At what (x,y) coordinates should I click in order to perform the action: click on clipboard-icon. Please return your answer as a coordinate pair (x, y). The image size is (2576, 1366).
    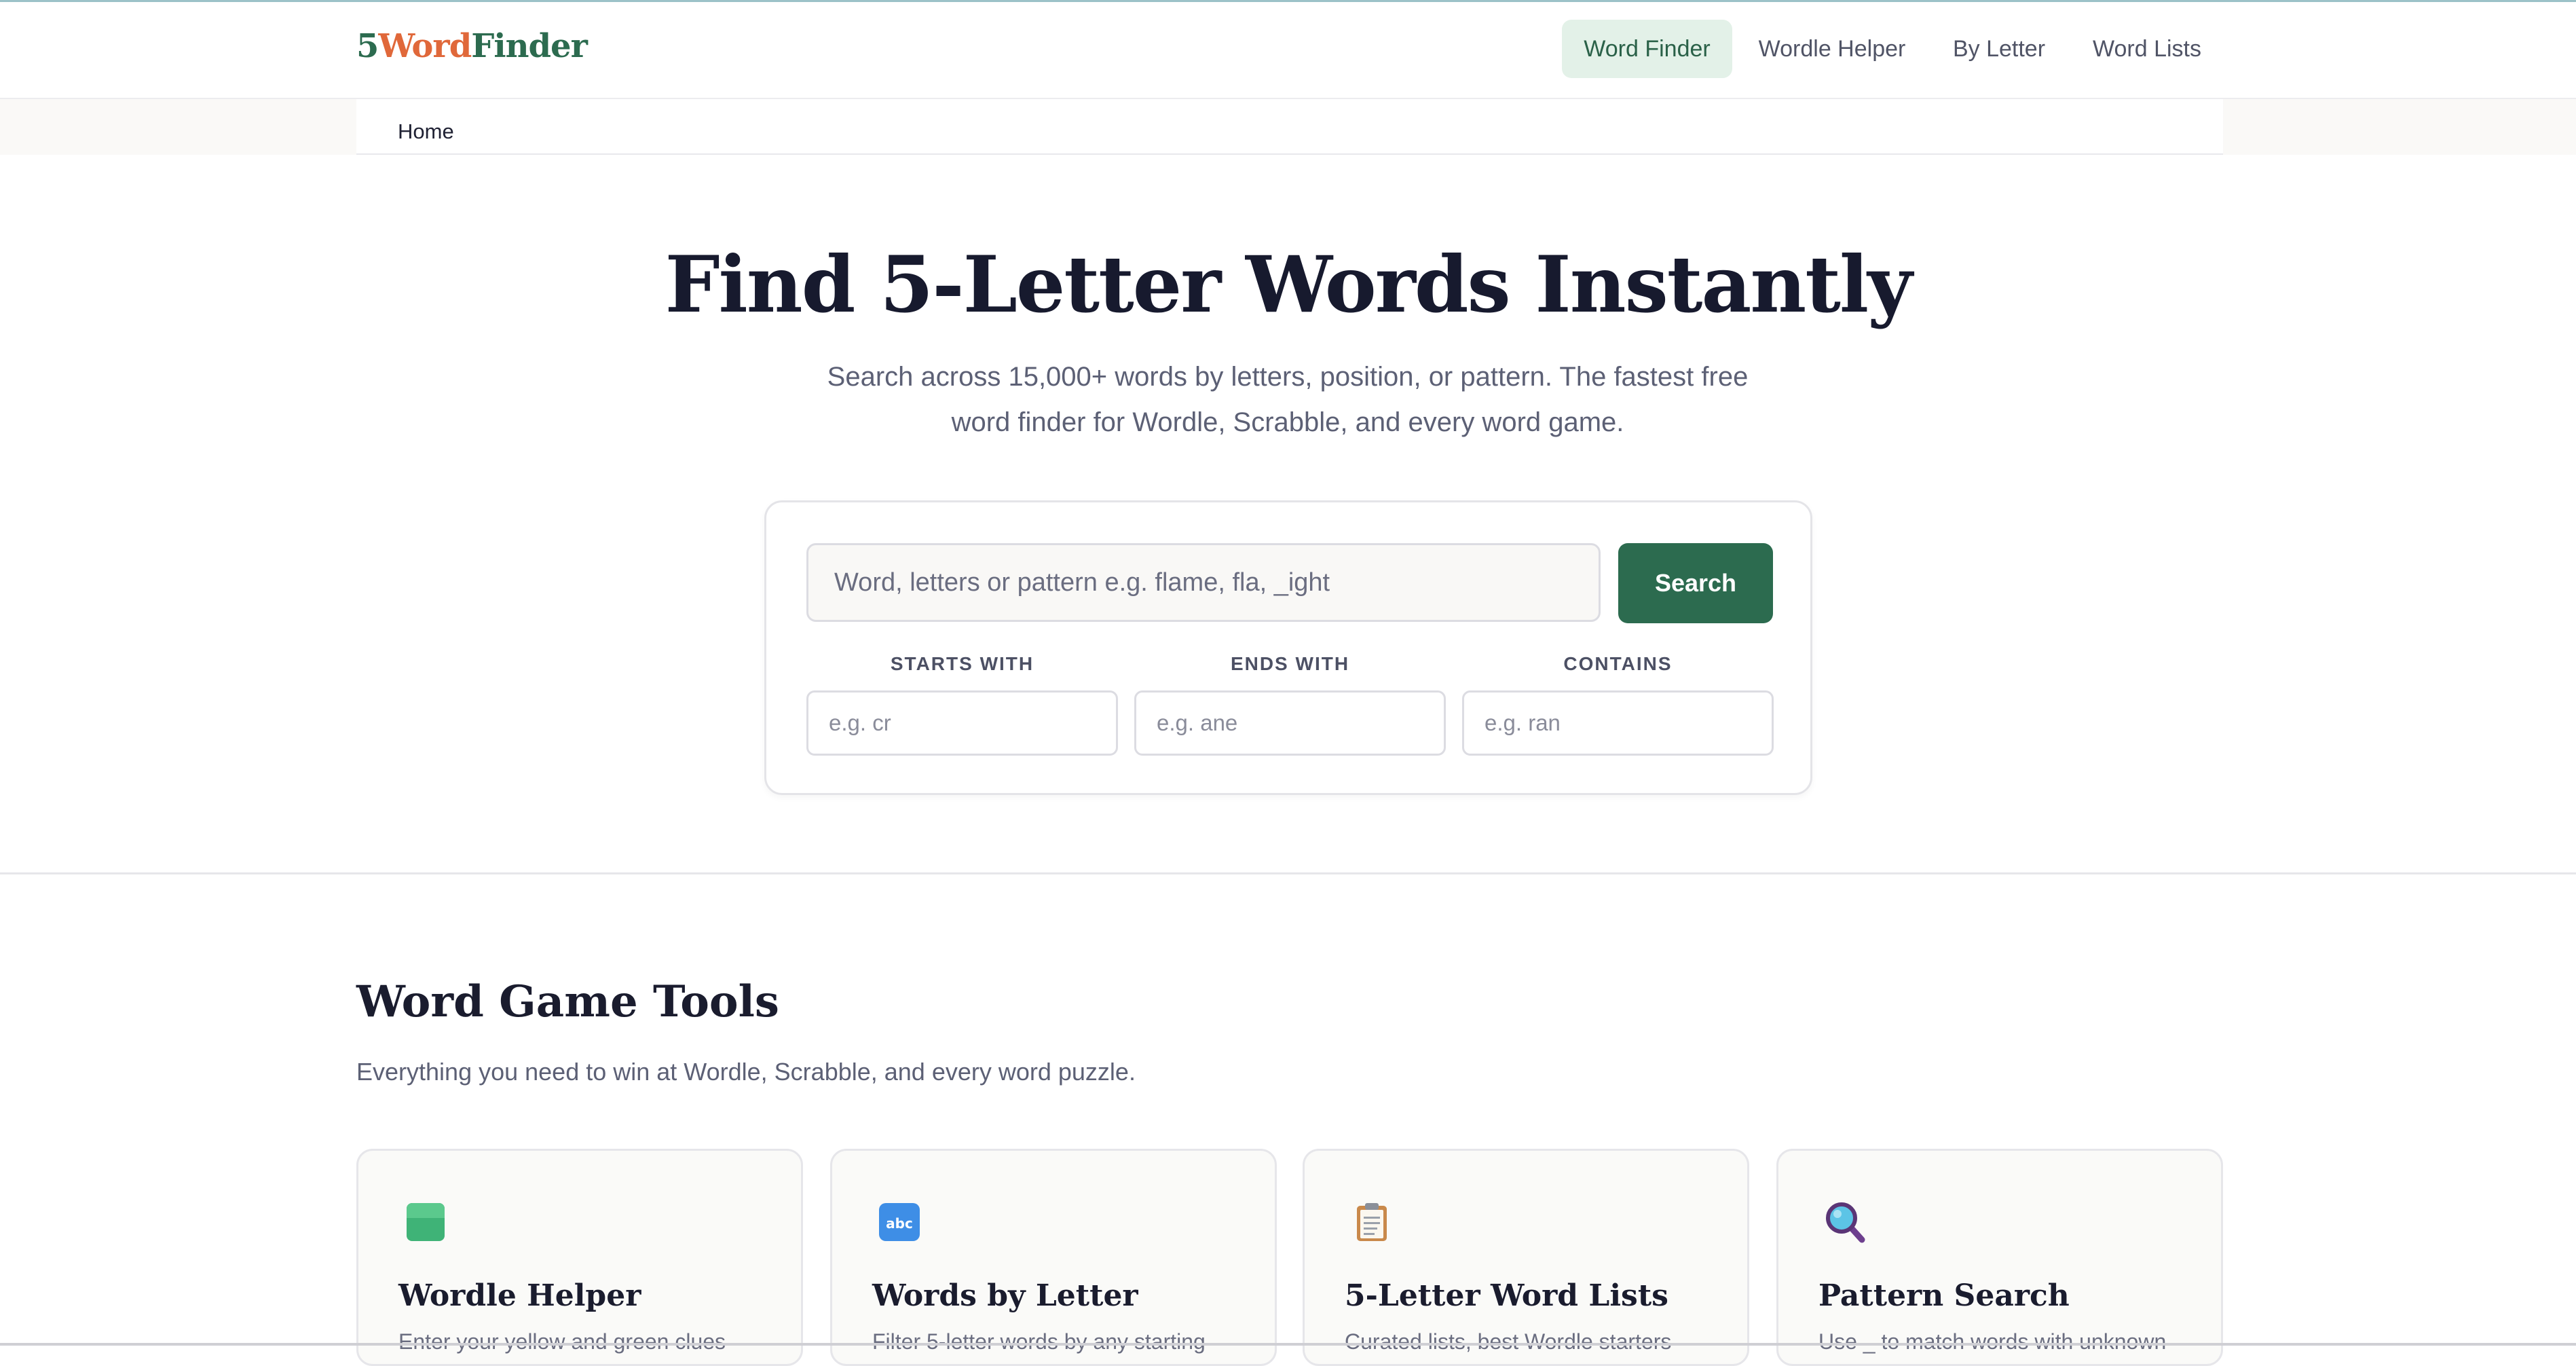
    Looking at the image, I should click on (1372, 1222).